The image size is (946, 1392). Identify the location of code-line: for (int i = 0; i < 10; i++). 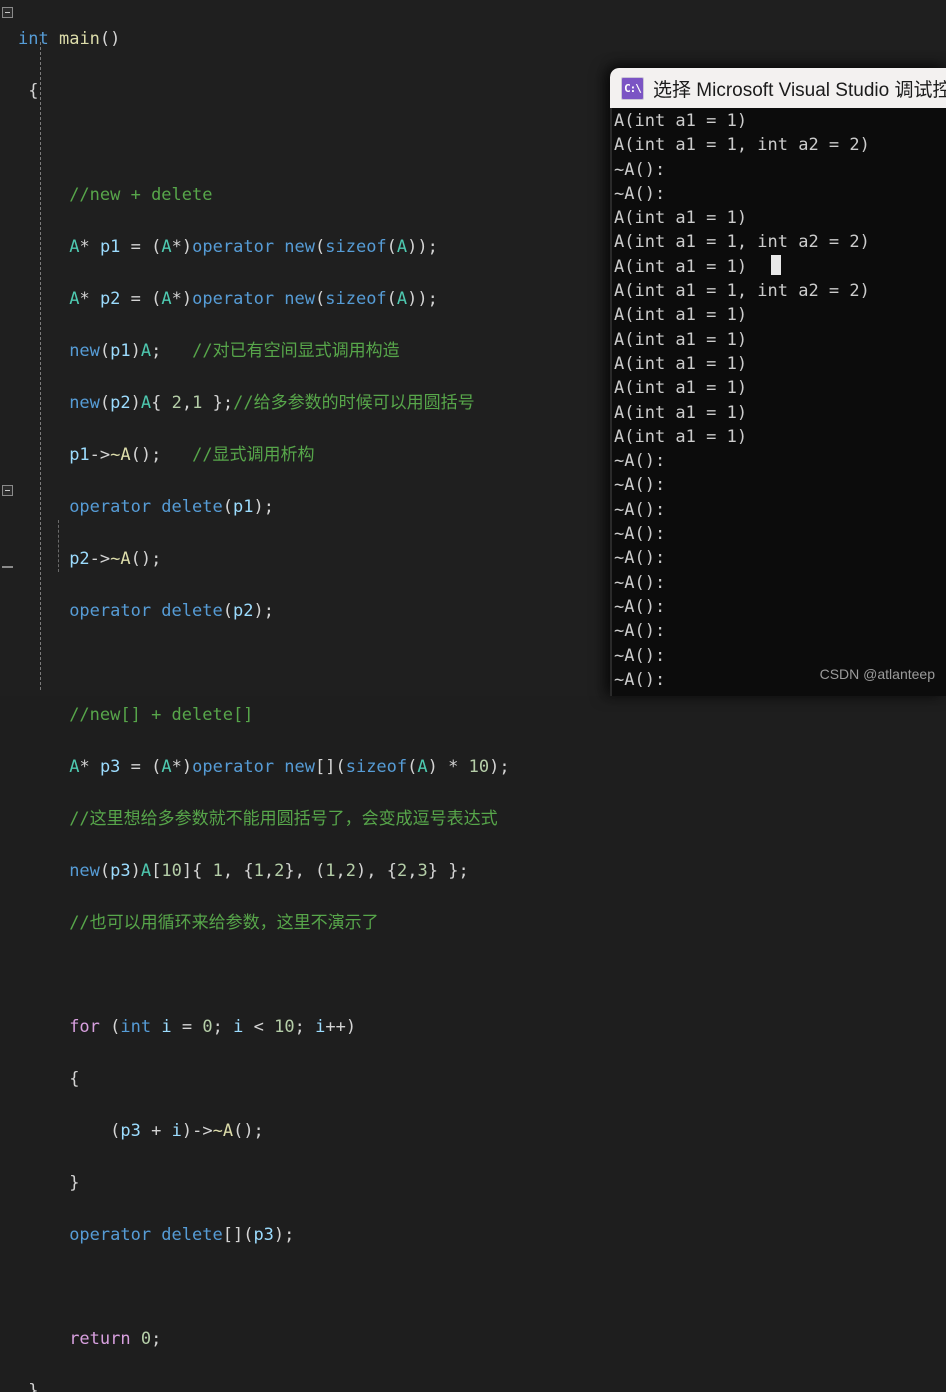
(213, 1027).